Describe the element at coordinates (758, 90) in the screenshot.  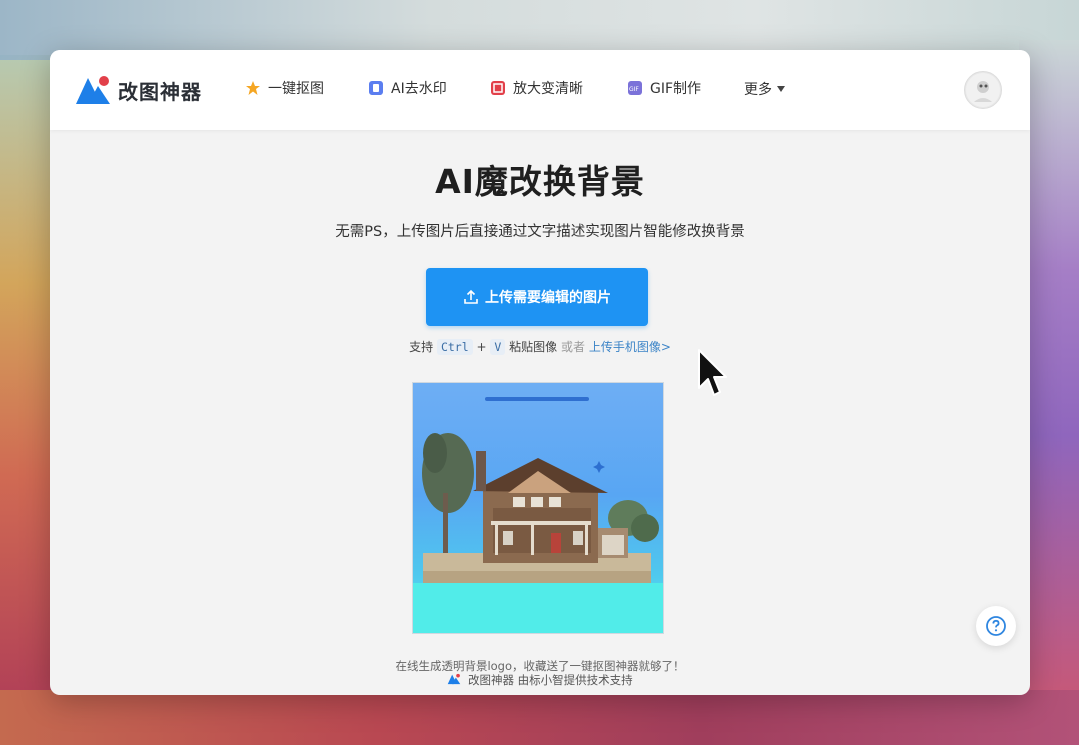
I see `nav-more-label: 更多` at that location.